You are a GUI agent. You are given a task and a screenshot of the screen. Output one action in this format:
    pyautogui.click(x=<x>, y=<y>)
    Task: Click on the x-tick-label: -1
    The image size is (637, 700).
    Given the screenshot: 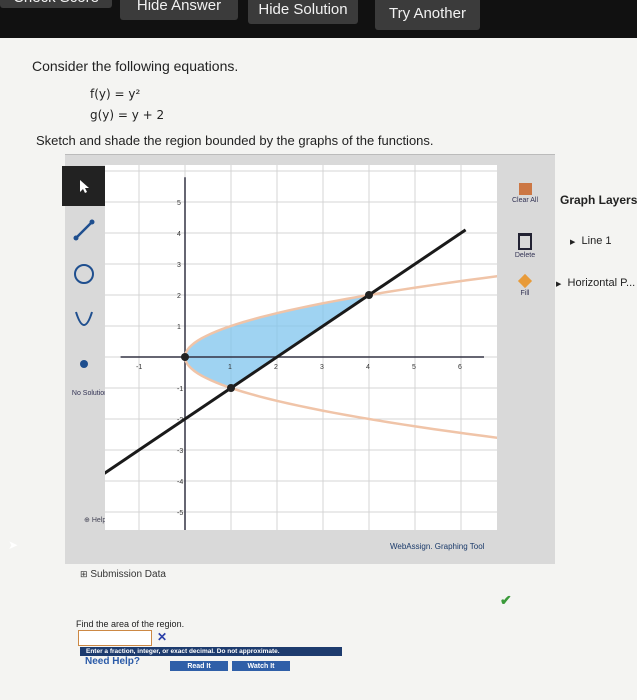 What is the action you would take?
    pyautogui.click(x=139, y=367)
    